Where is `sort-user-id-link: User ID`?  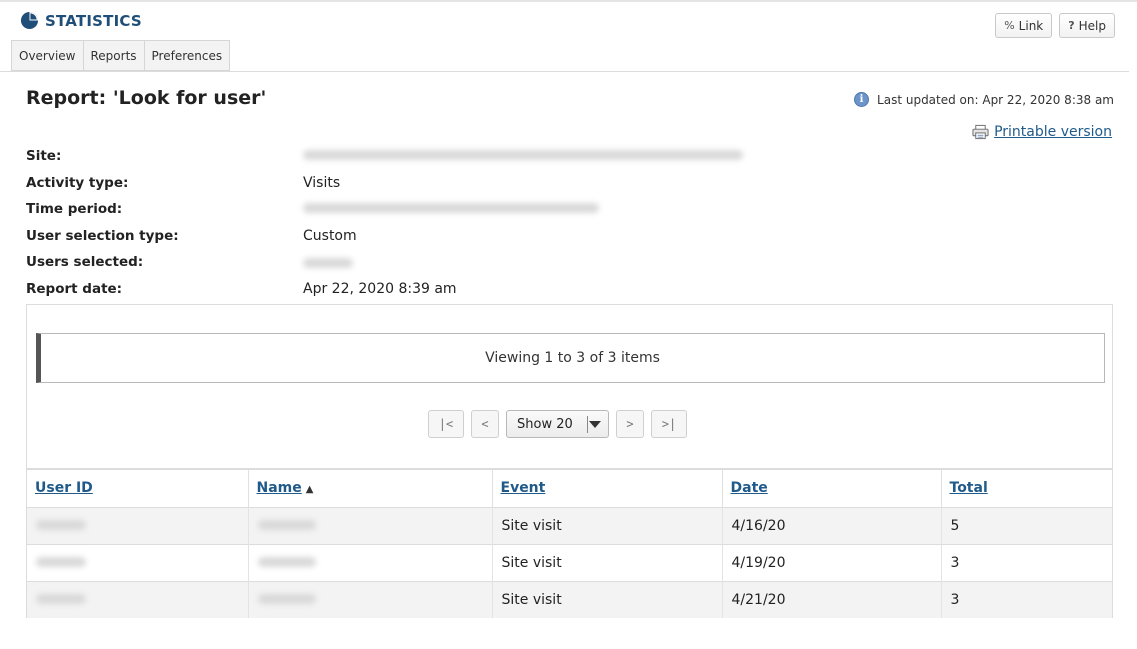 sort-user-id-link: User ID is located at coordinates (64, 488).